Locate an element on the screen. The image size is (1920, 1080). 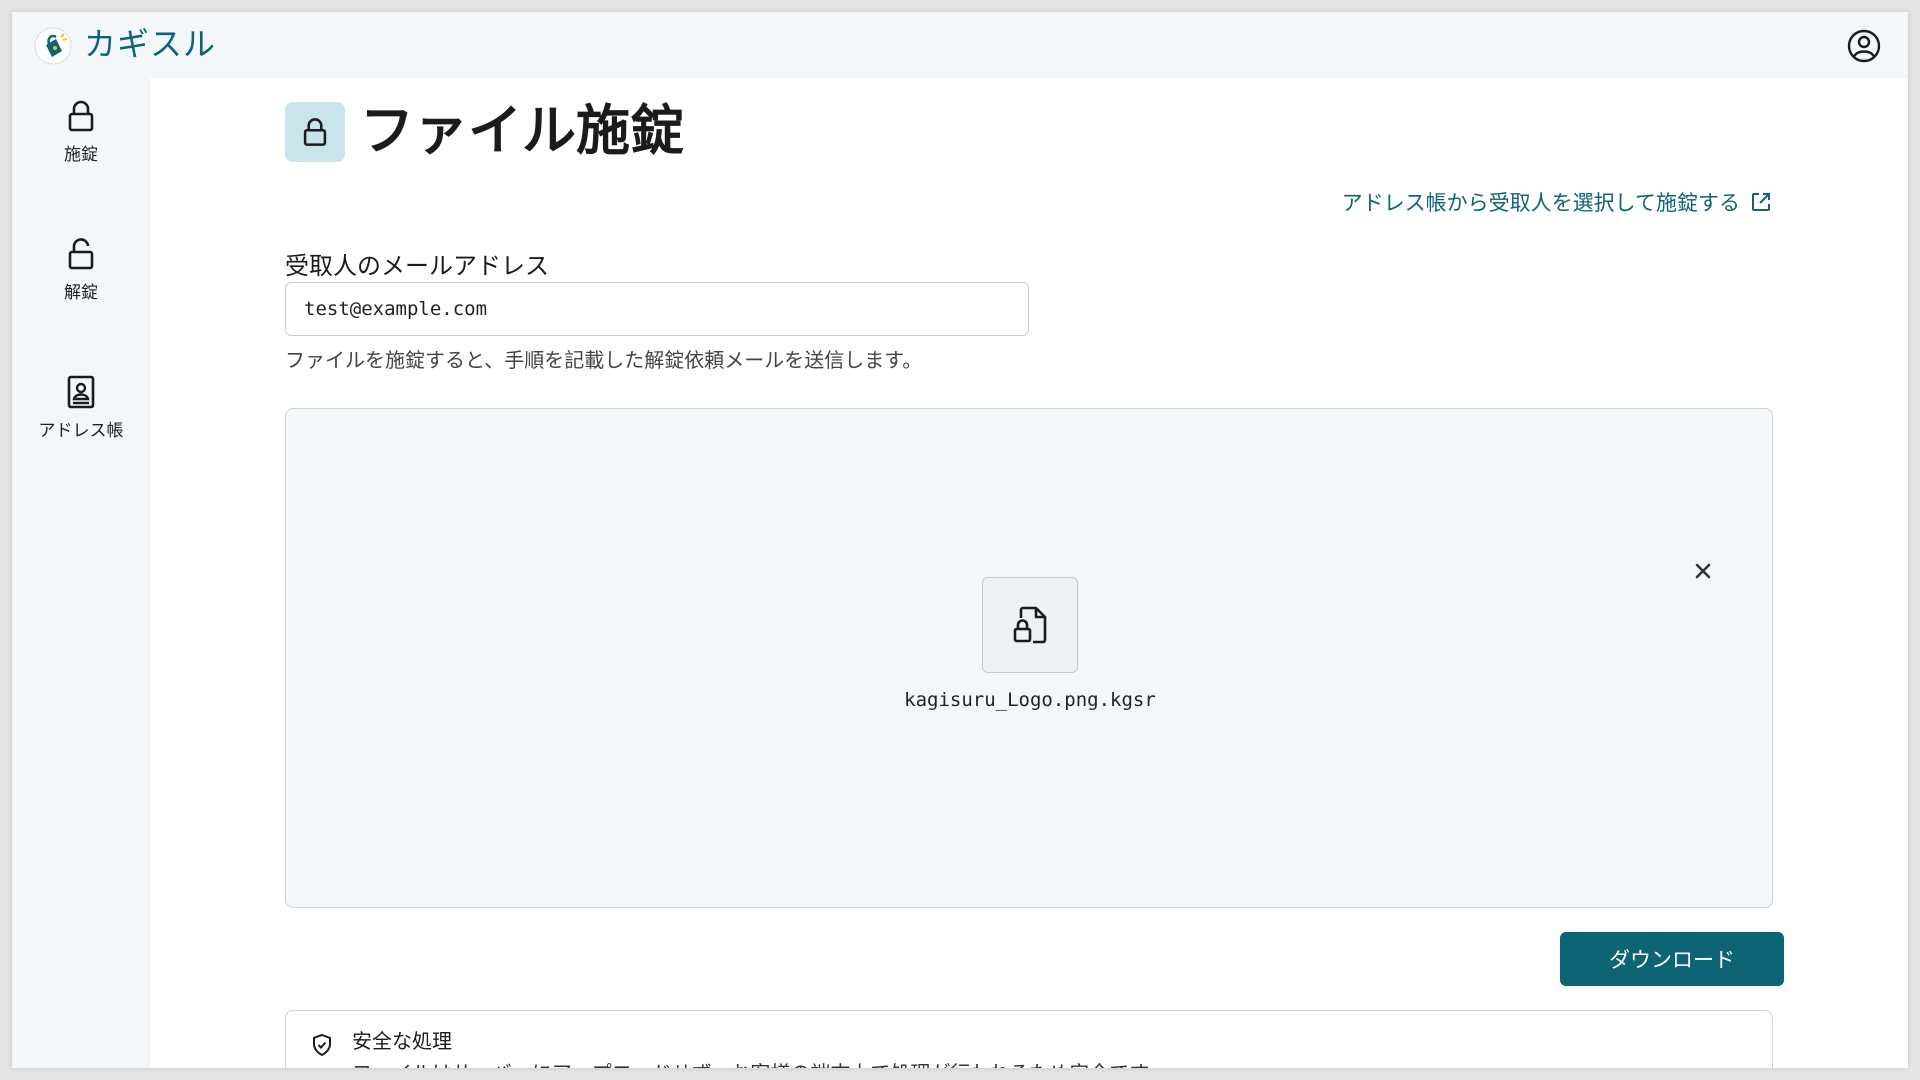
external-link-icon is located at coordinates (1761, 202).